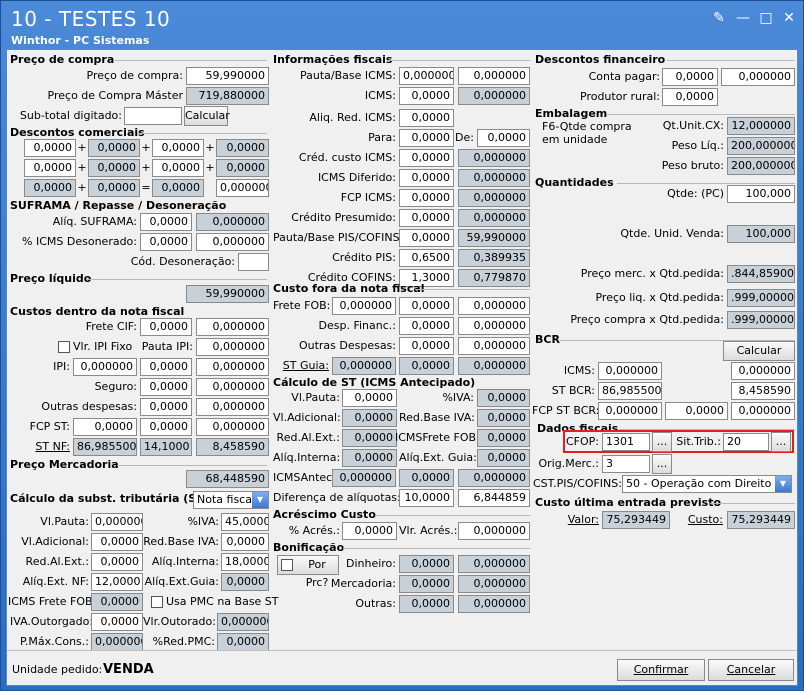 This screenshot has width=804, height=691. Describe the element at coordinates (567, 520) in the screenshot. I see `valor-label: Valor:` at that location.